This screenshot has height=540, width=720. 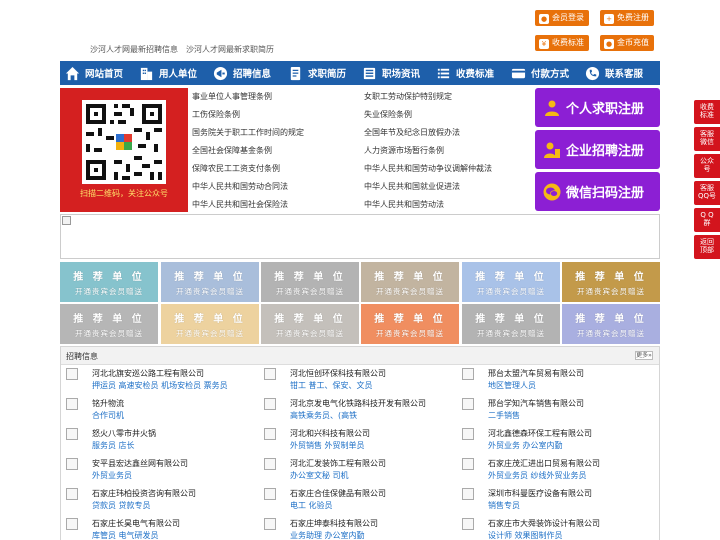 I want to click on side-qq-group-button: Q Q 群, so click(x=707, y=220).